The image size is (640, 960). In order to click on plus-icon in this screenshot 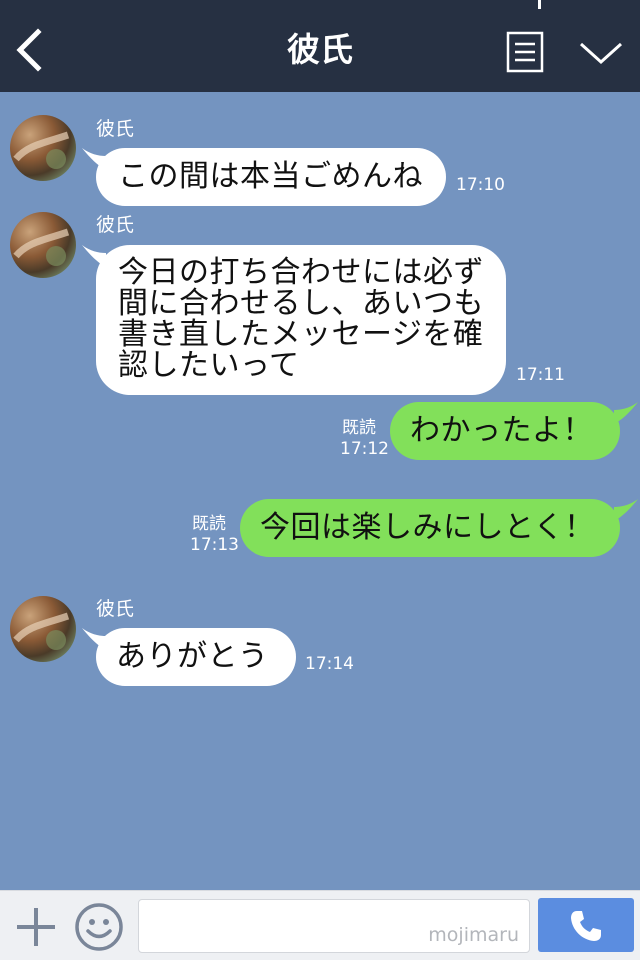, I will do `click(36, 927)`.